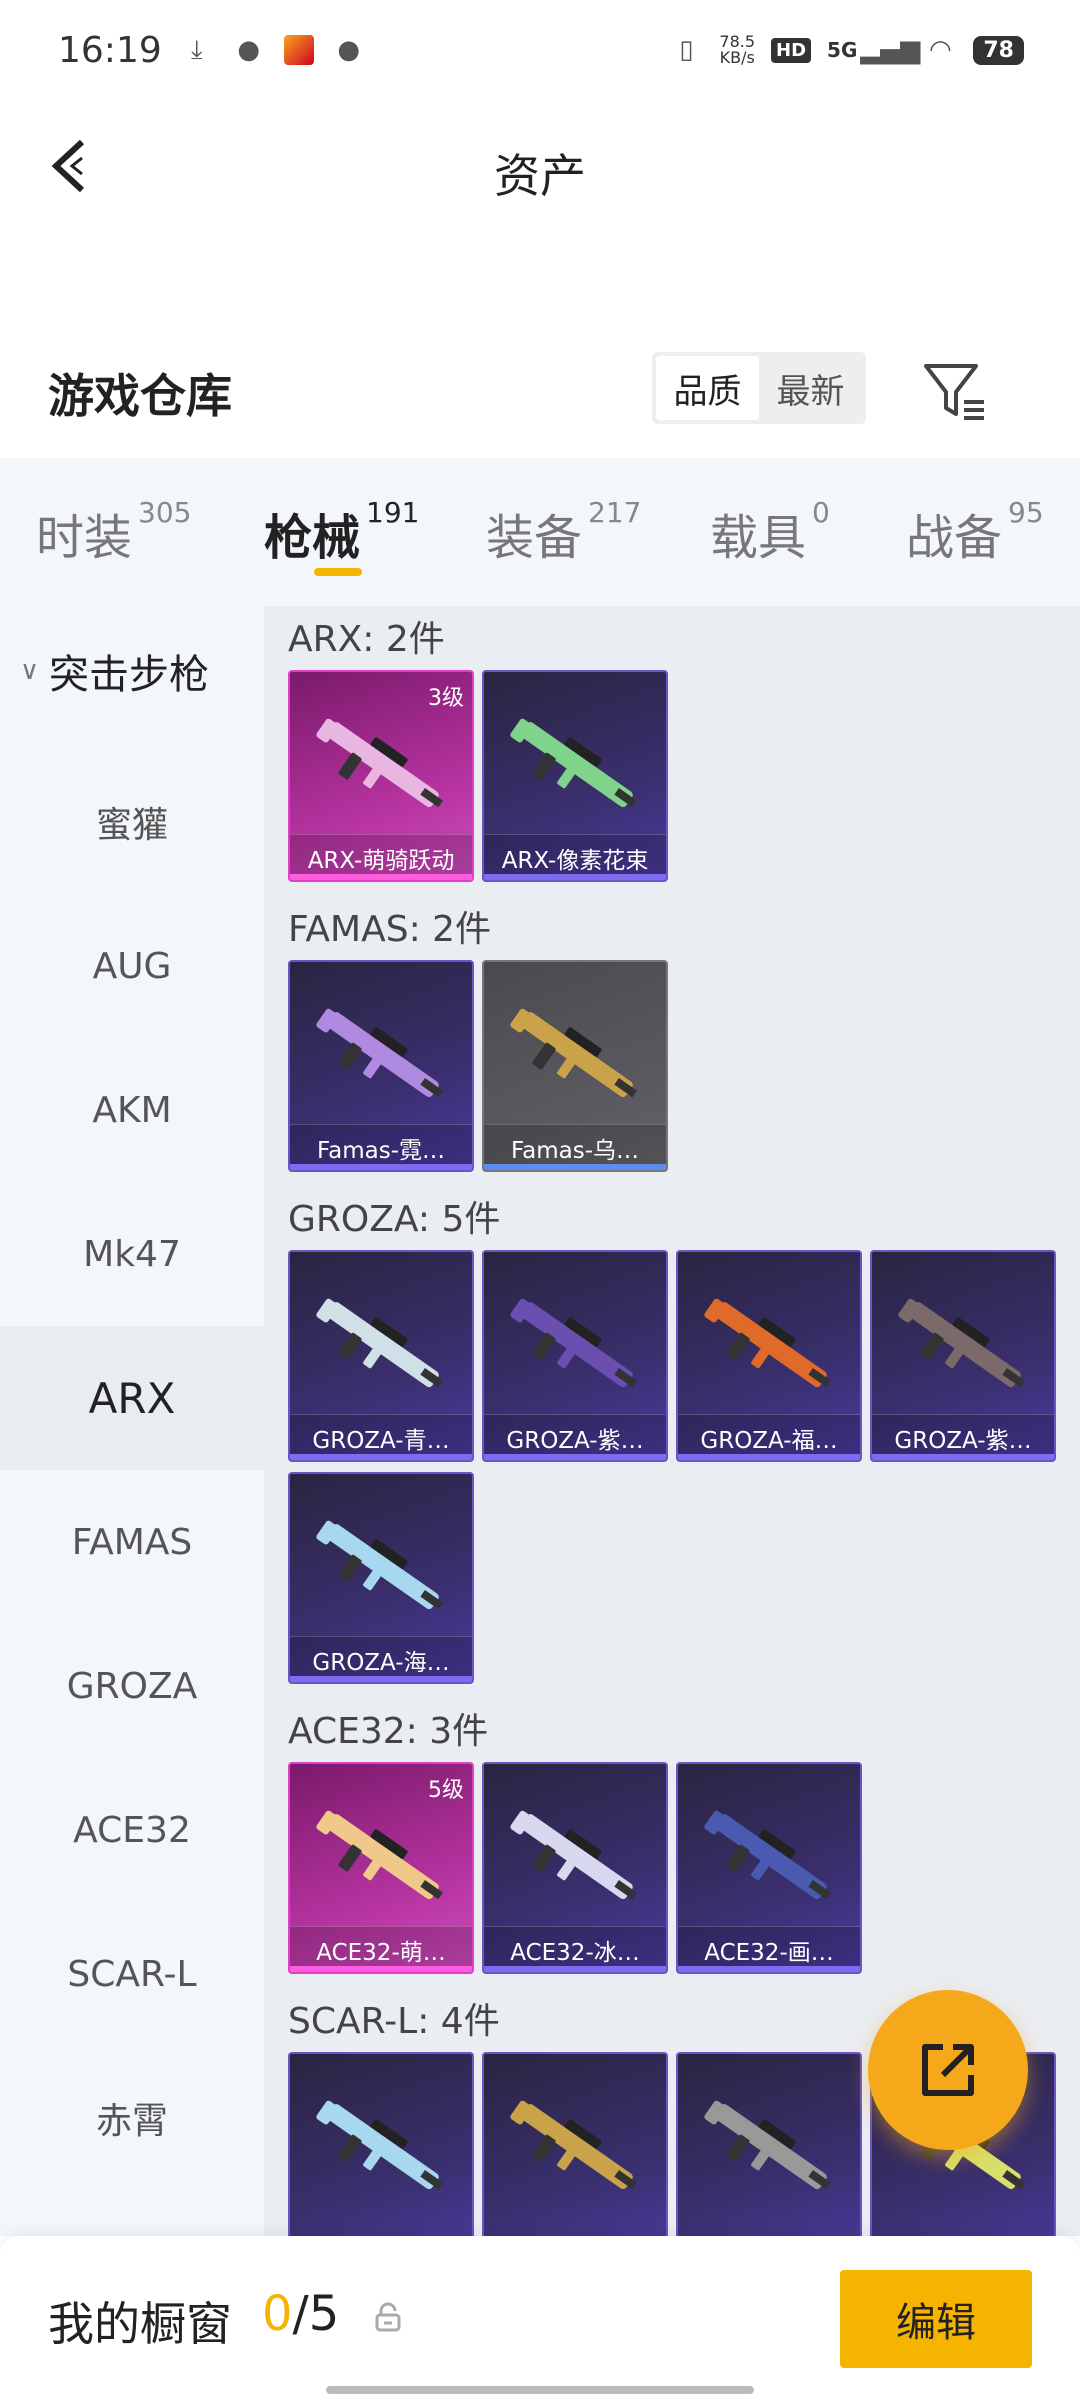 This screenshot has height=2400, width=1080. I want to click on showcase-total: /5, so click(316, 2314).